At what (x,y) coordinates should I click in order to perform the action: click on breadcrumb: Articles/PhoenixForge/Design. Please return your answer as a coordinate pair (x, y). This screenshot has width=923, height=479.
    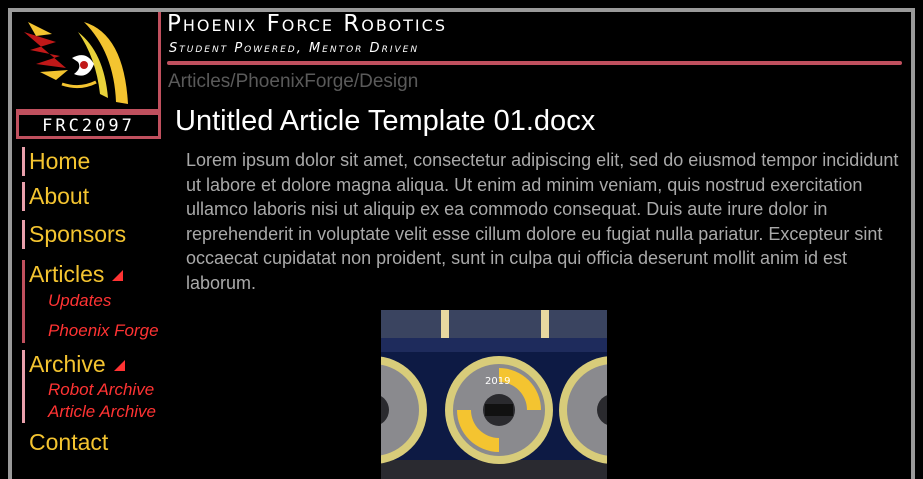
    Looking at the image, I should click on (293, 82).